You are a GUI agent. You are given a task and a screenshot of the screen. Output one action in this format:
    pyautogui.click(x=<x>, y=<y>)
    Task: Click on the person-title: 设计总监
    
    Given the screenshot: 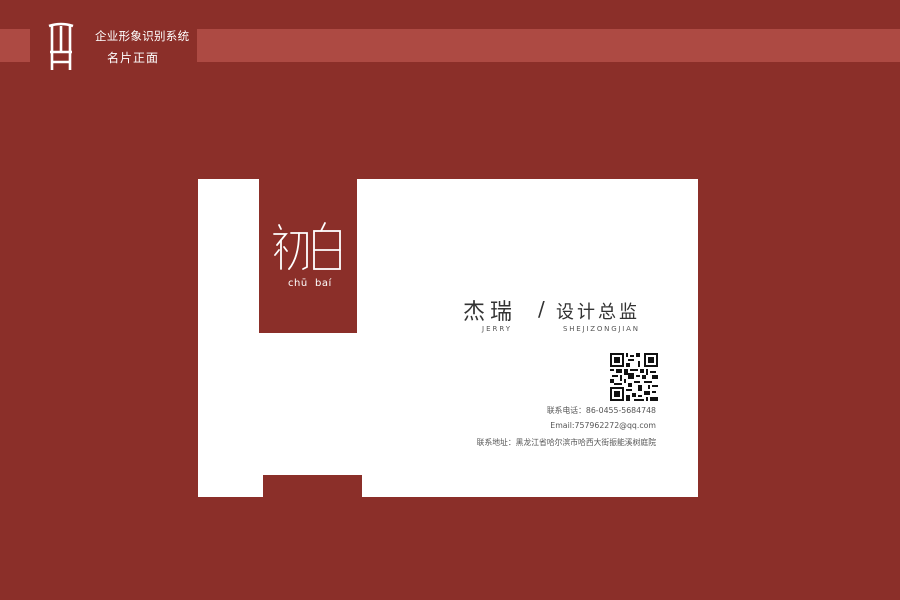 What is the action you would take?
    pyautogui.click(x=598, y=312)
    